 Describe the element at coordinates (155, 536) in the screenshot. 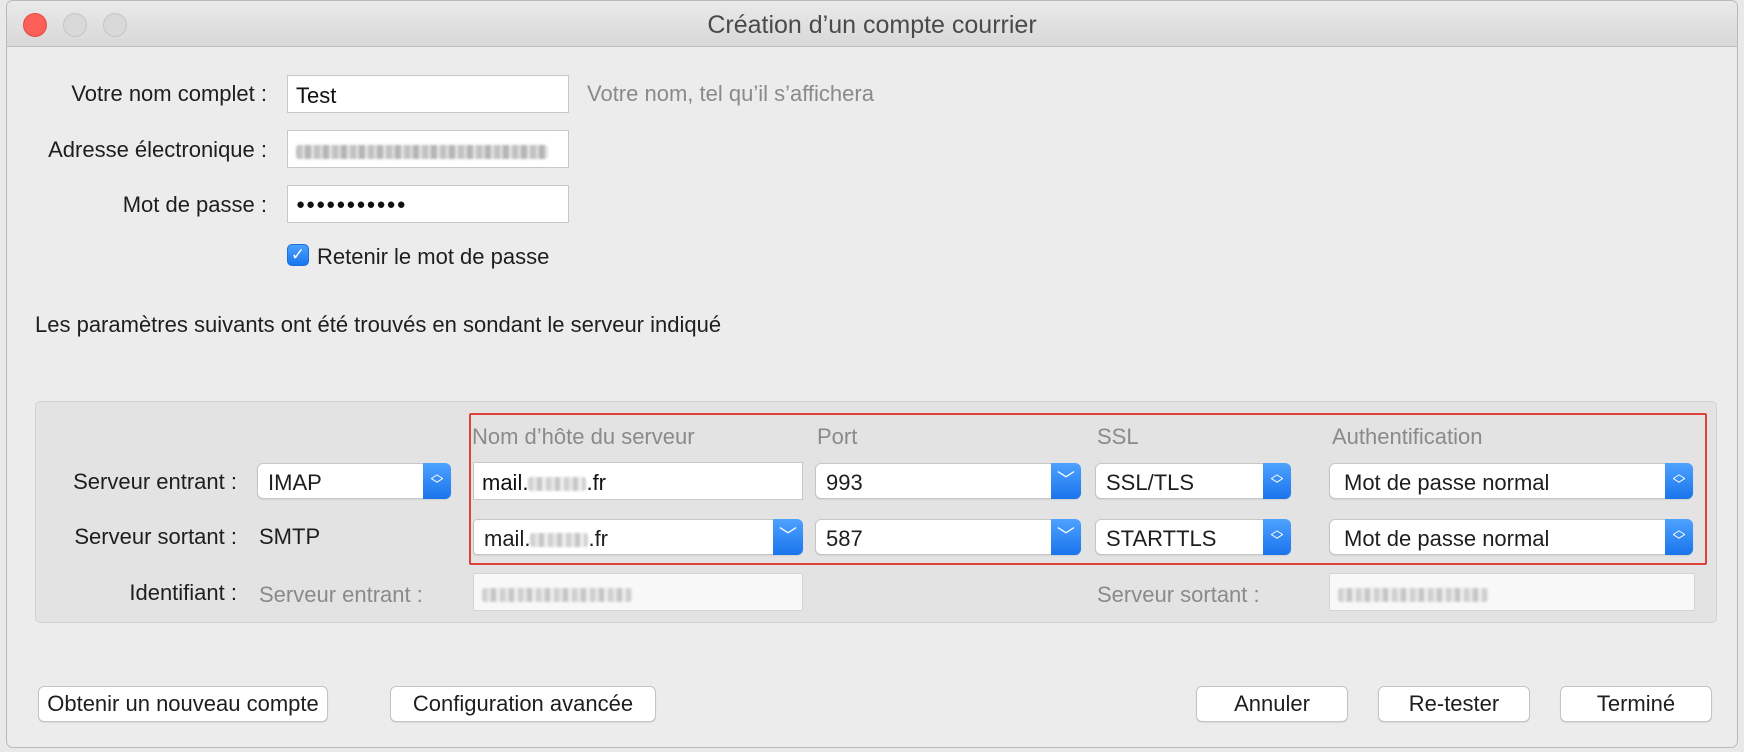

I see `outgoing-server-label: Serveur sortant :` at that location.